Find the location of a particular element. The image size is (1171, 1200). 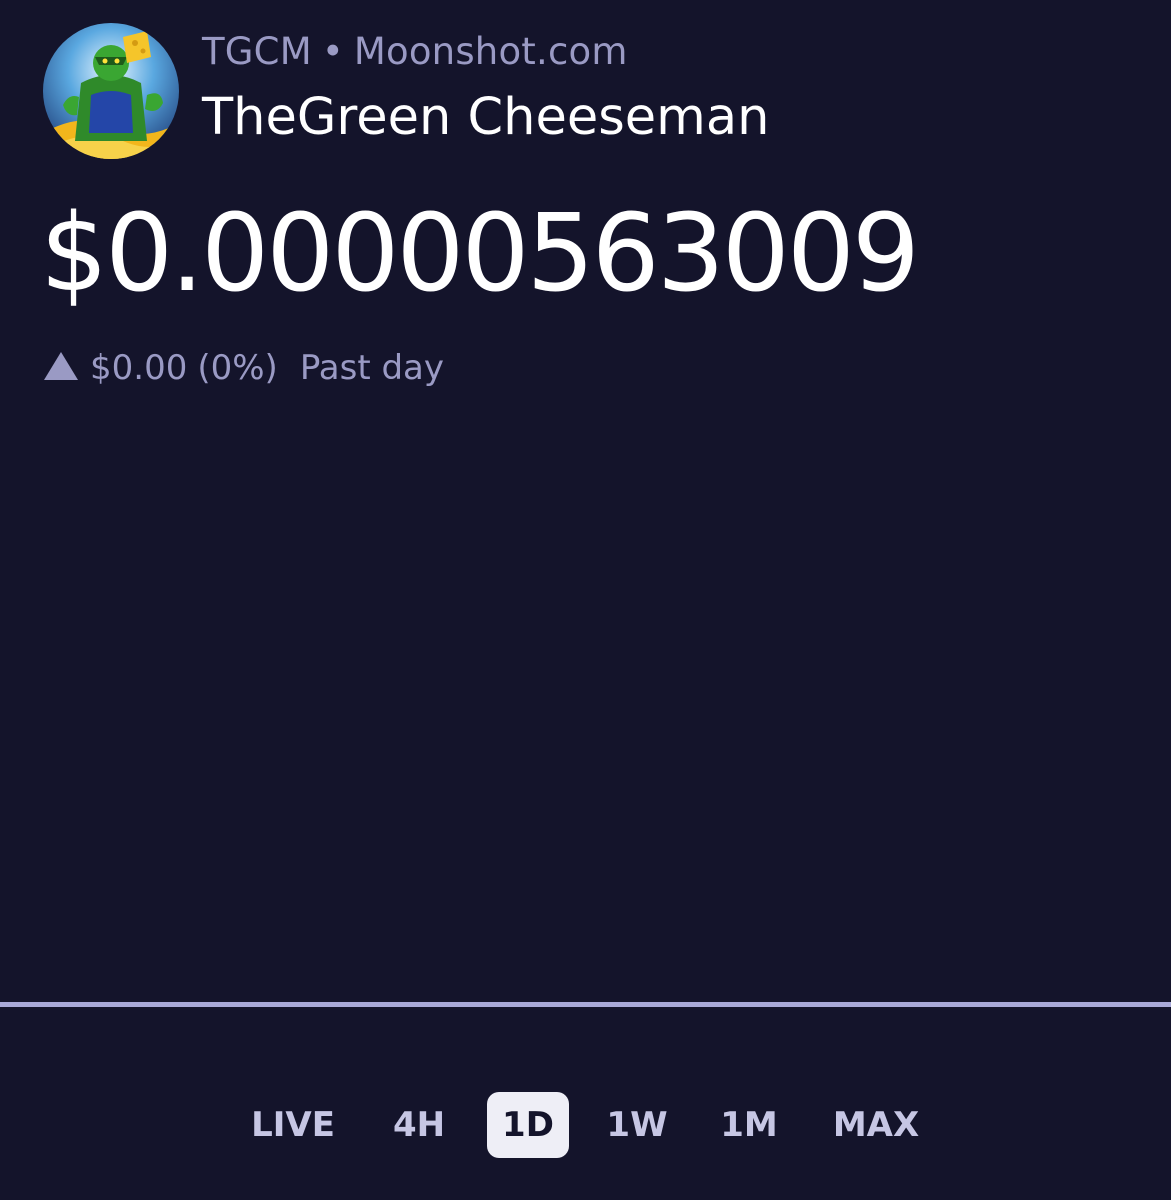

triangle-up-icon is located at coordinates (61, 366).